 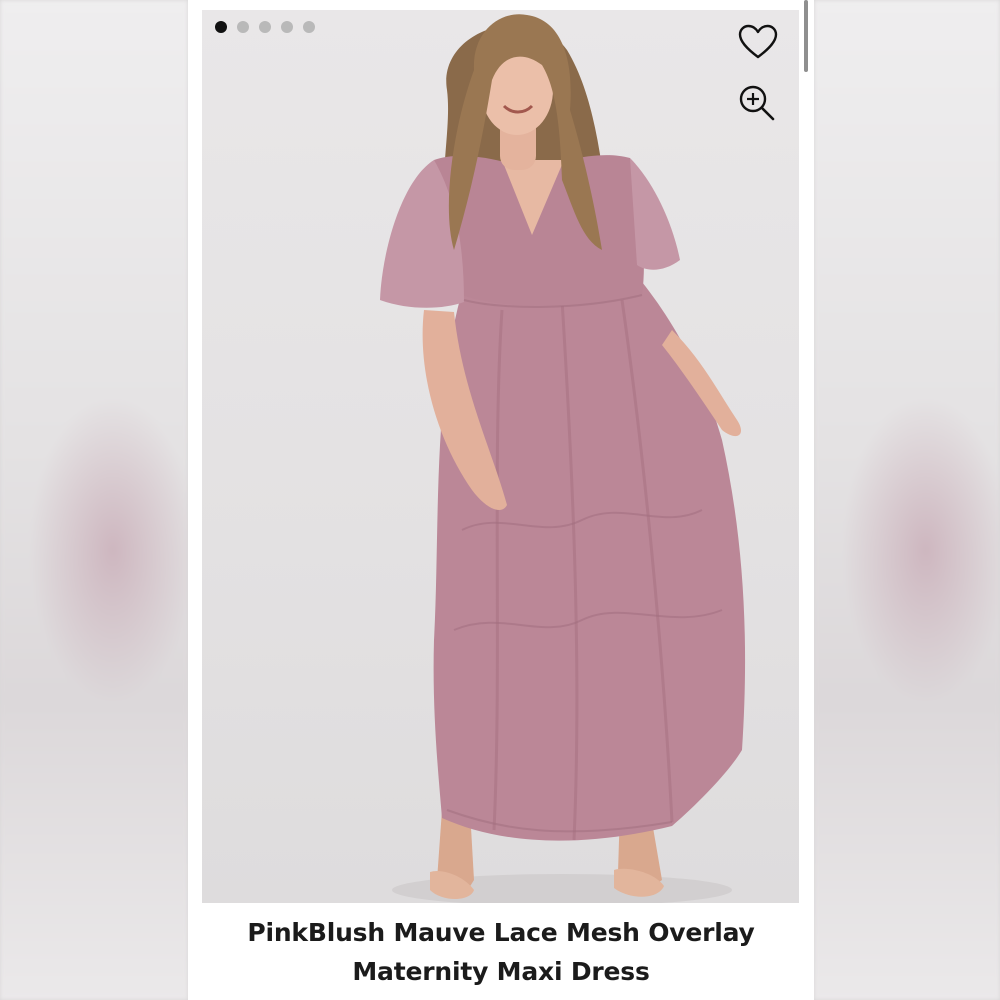 I want to click on zoom-button, so click(x=760, y=106).